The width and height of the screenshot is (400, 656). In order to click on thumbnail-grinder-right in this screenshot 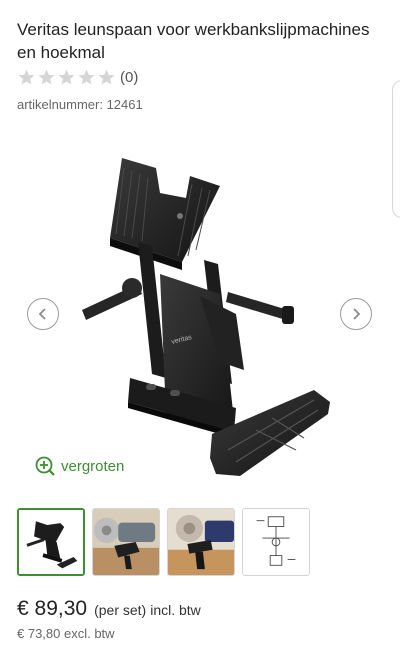, I will do `click(201, 542)`.